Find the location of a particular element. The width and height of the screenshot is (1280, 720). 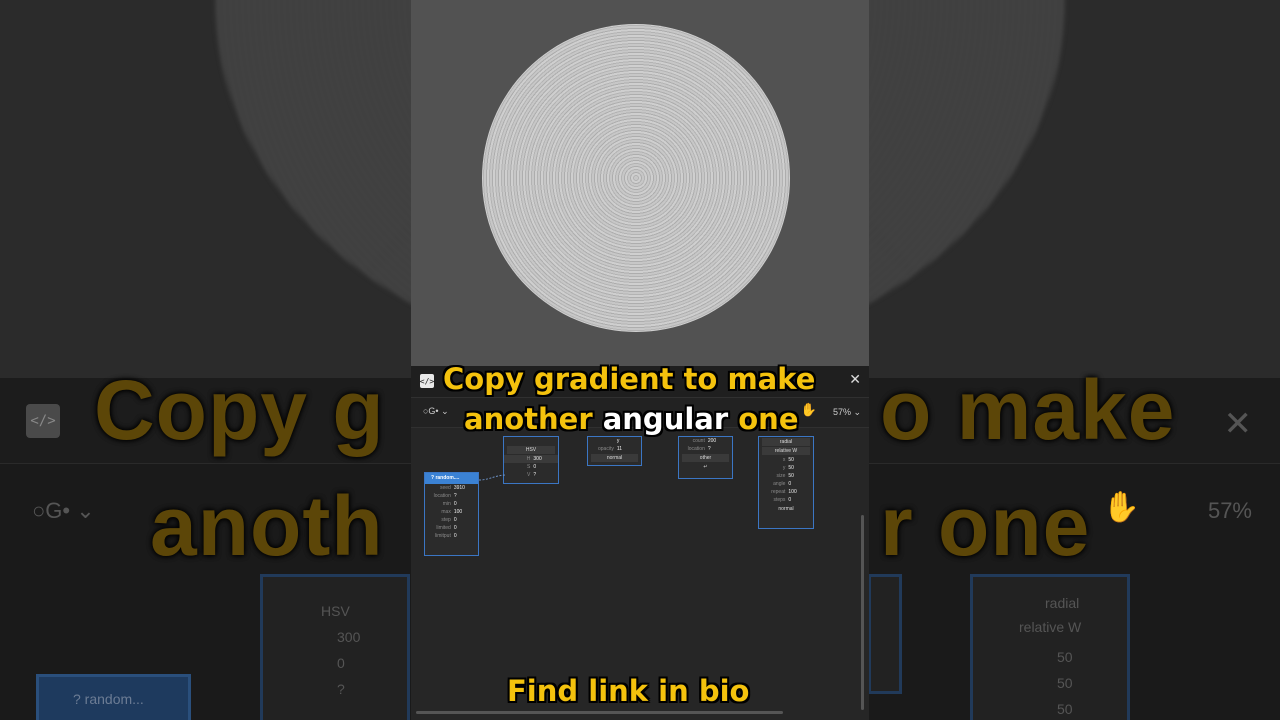

gradient-size-select: relative W is located at coordinates (786, 451).